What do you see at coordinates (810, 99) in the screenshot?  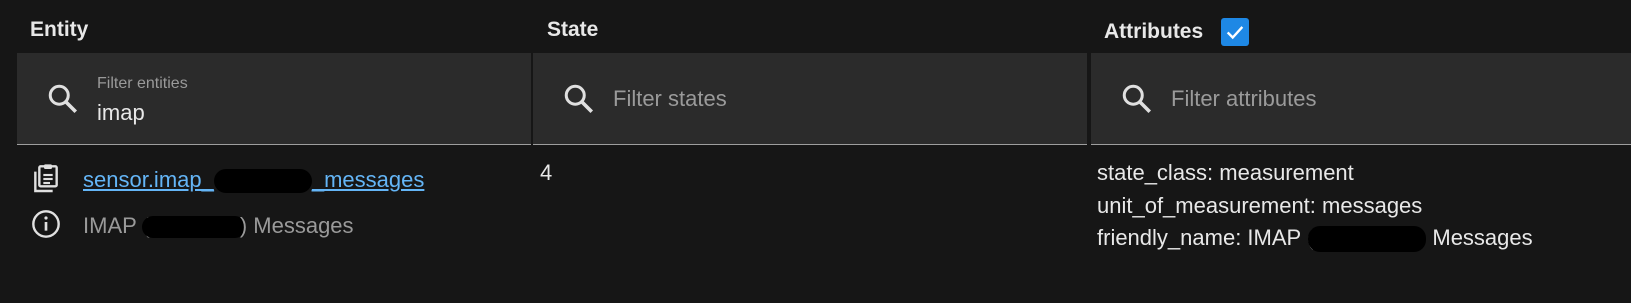 I see `filter-states-field: Filter states` at bounding box center [810, 99].